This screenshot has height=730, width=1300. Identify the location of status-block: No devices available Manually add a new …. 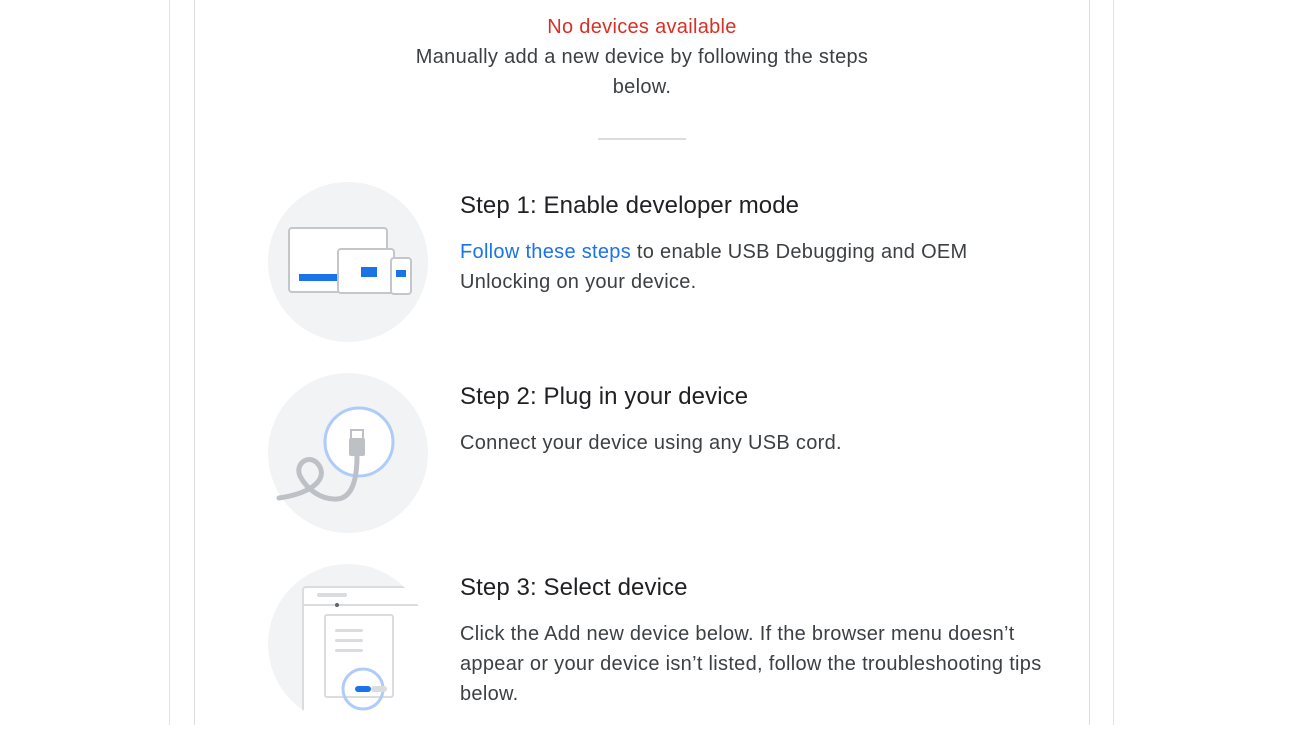
(642, 57).